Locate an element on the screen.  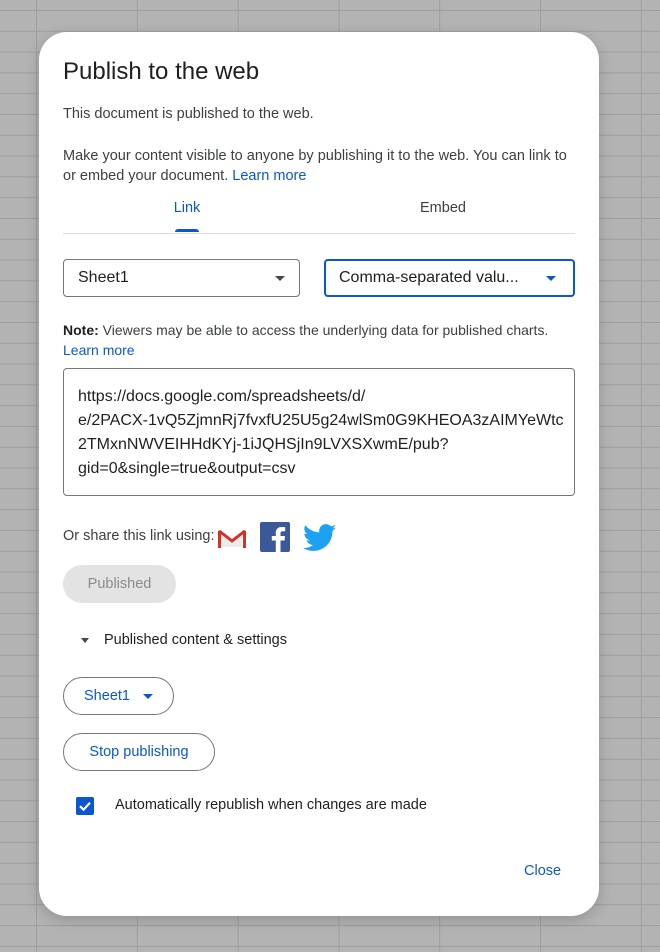
tab-embed: Embed is located at coordinates (443, 208).